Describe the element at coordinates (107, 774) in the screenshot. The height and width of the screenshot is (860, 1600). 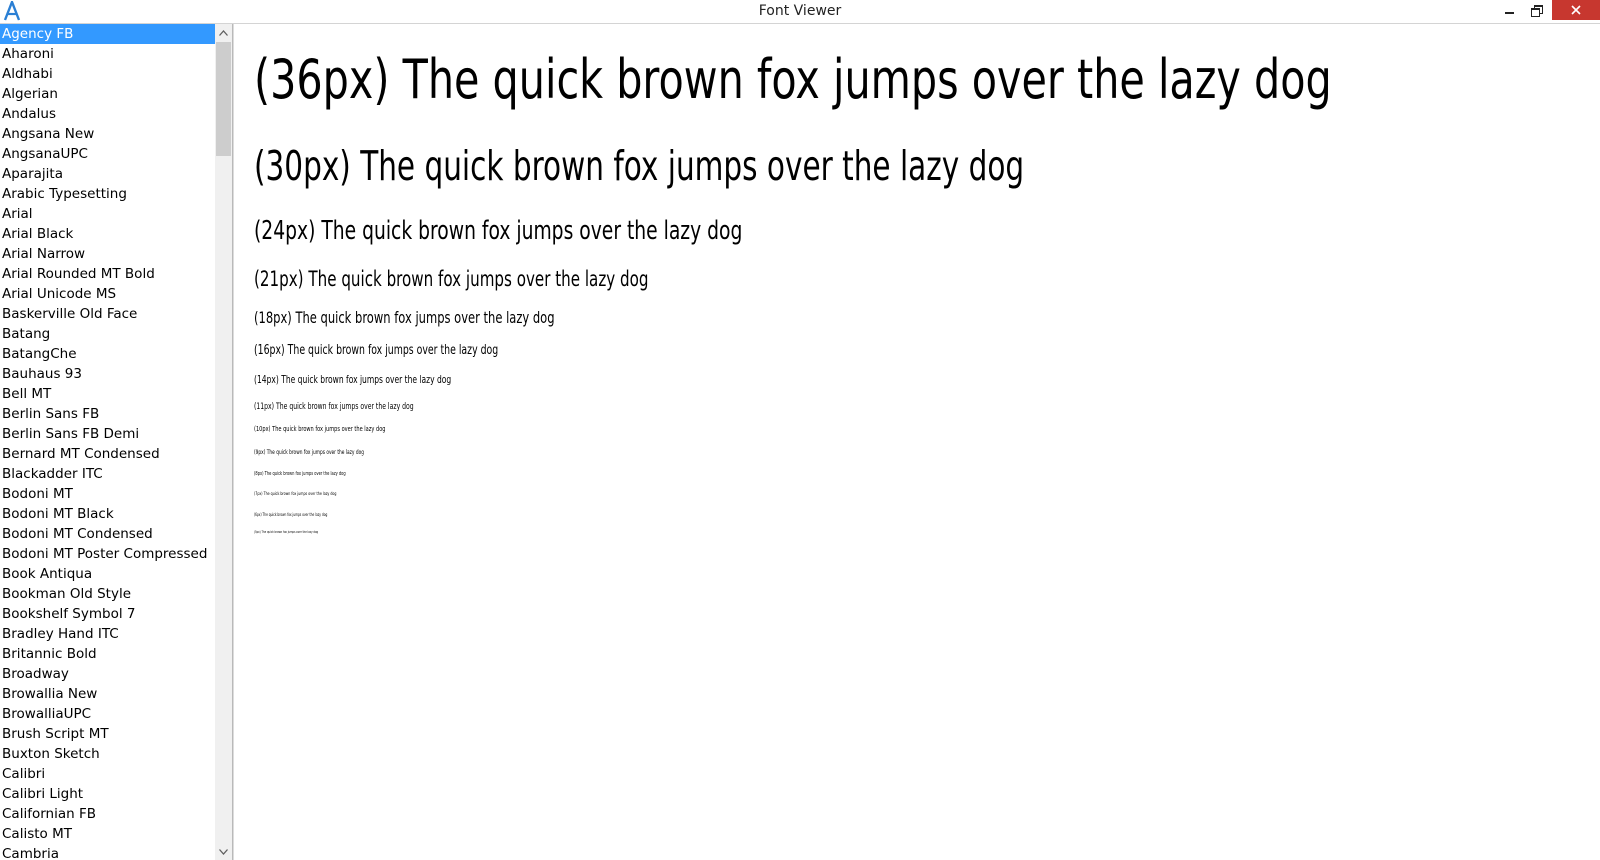
I see `font-list-item: Calibri` at that location.